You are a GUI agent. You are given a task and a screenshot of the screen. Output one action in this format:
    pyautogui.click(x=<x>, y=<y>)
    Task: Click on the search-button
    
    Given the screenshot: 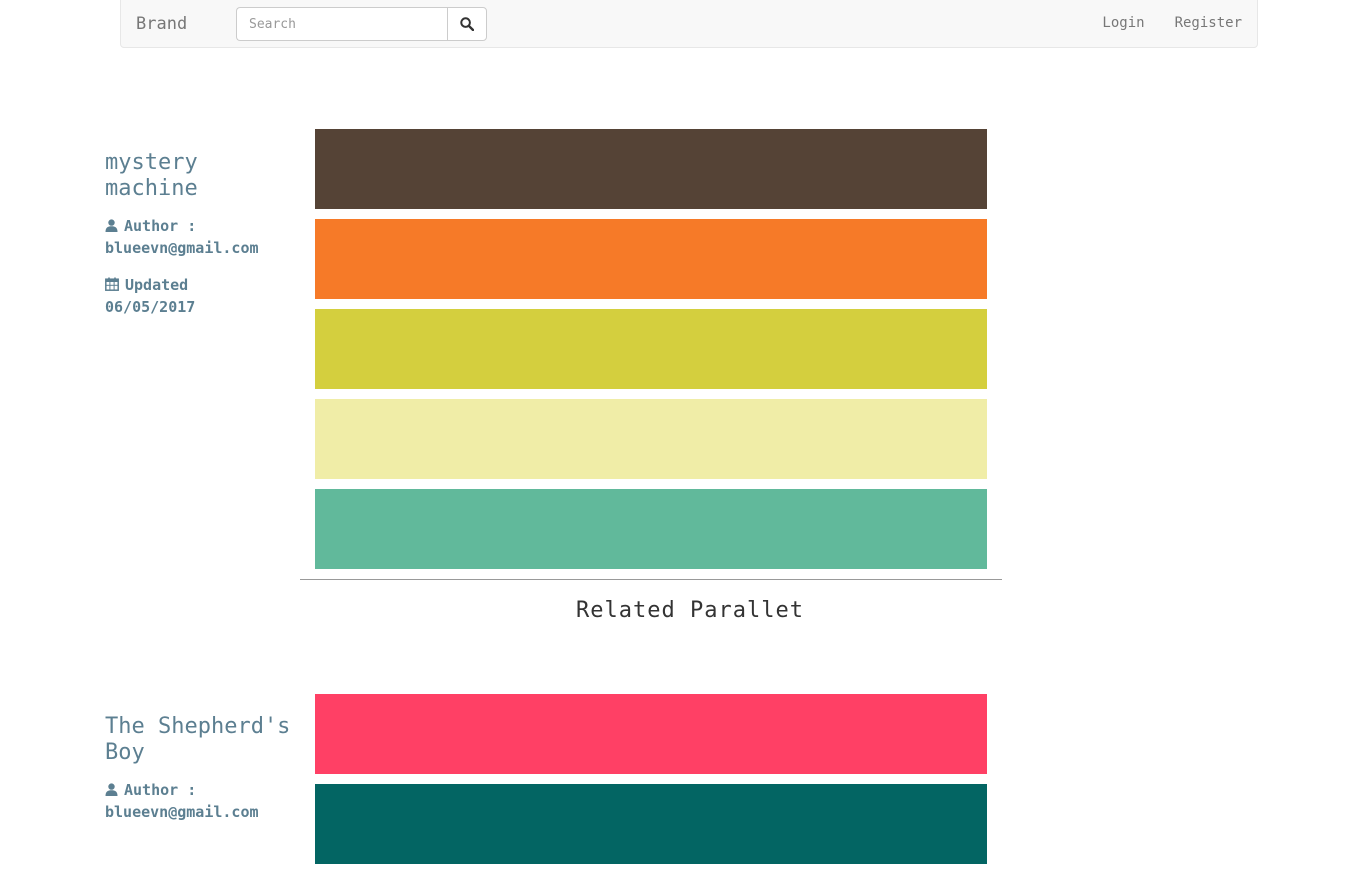 What is the action you would take?
    pyautogui.click(x=467, y=24)
    